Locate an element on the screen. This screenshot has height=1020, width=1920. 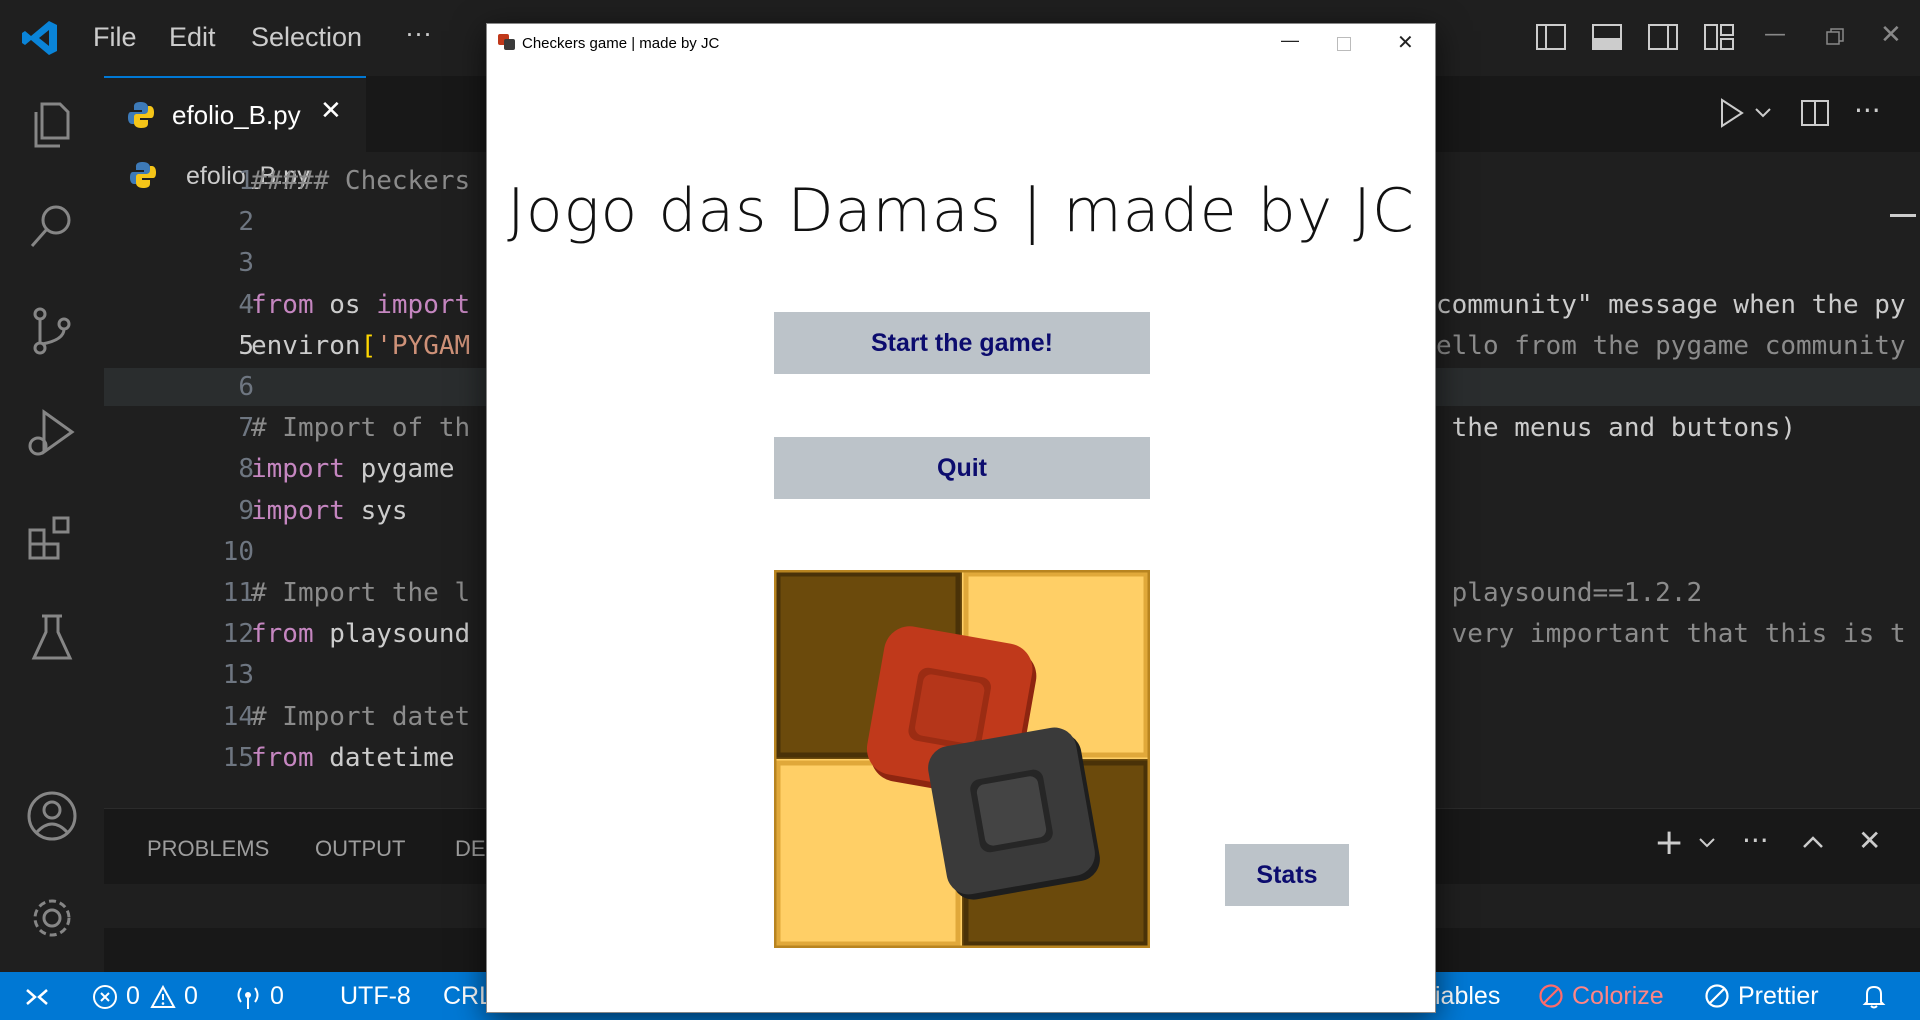
variables-status: iables is located at coordinates (1467, 996).